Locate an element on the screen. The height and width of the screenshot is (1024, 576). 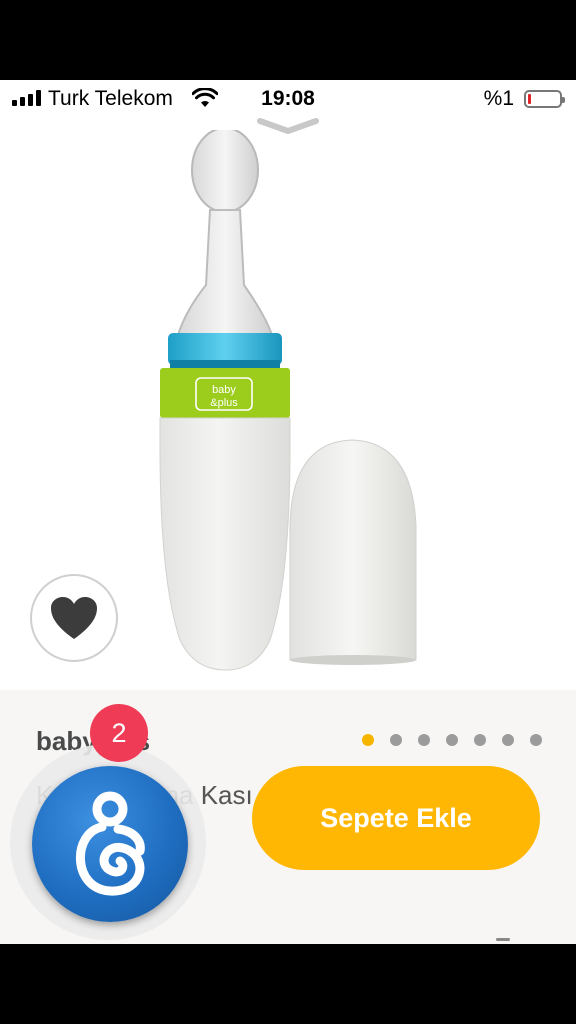
image-pager is located at coordinates (452, 740).